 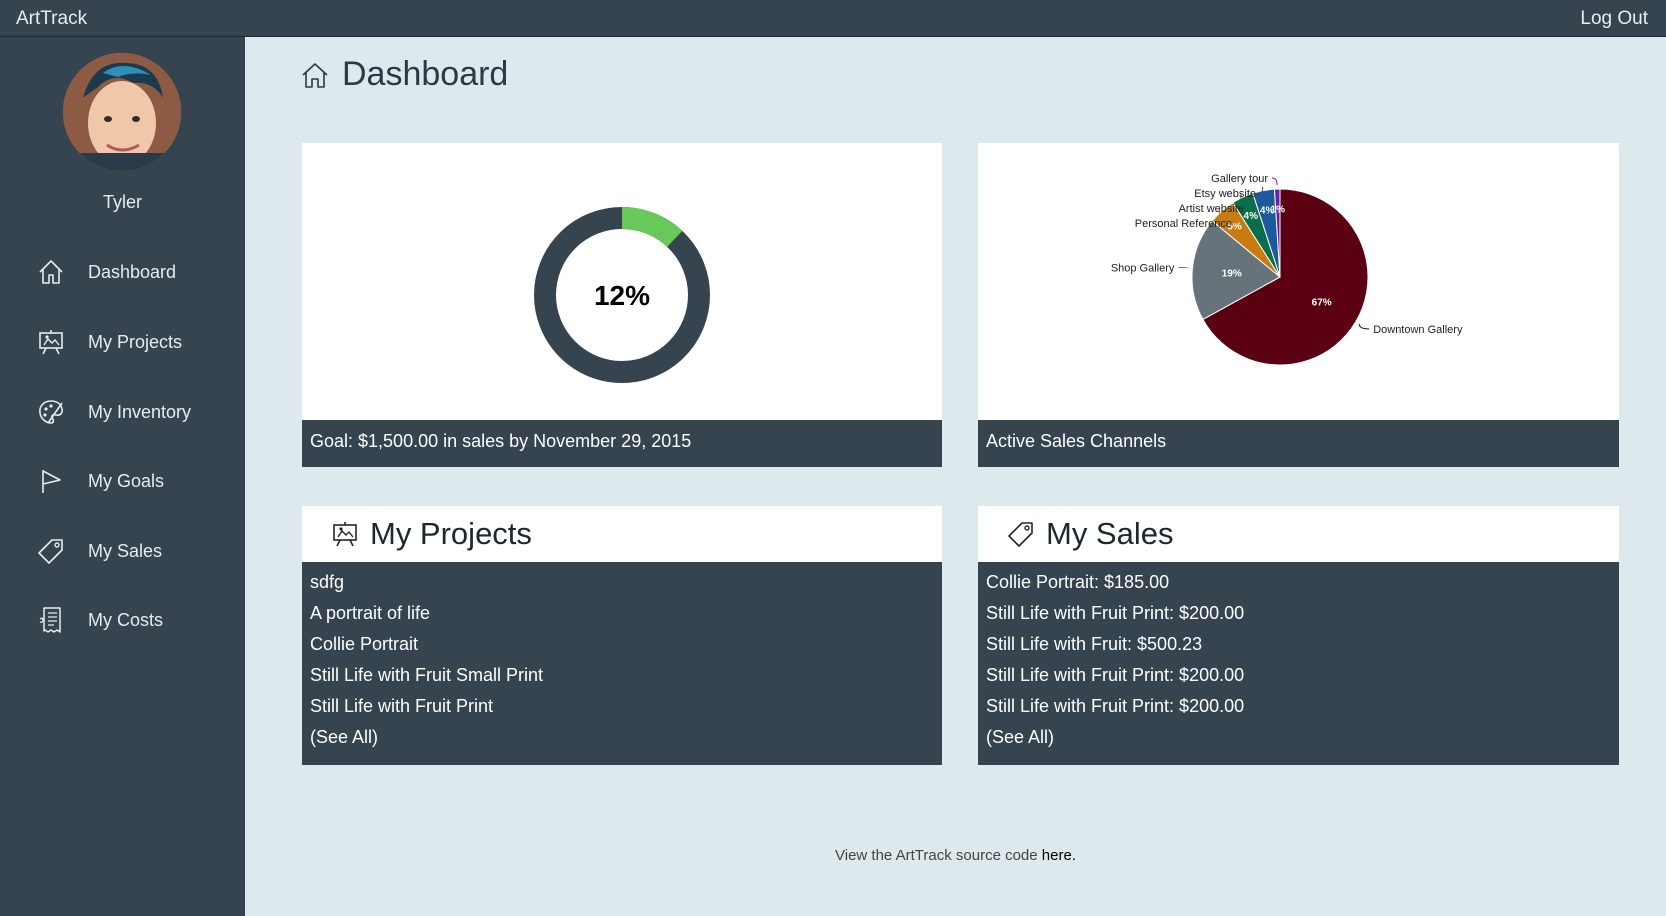 I want to click on app-brand: ArtTrack, so click(x=51, y=19).